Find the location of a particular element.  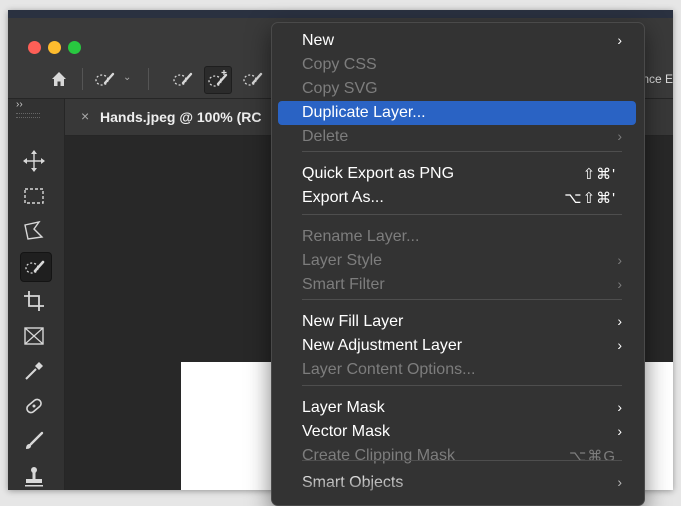

tools-panel: ›› is located at coordinates (36, 294).